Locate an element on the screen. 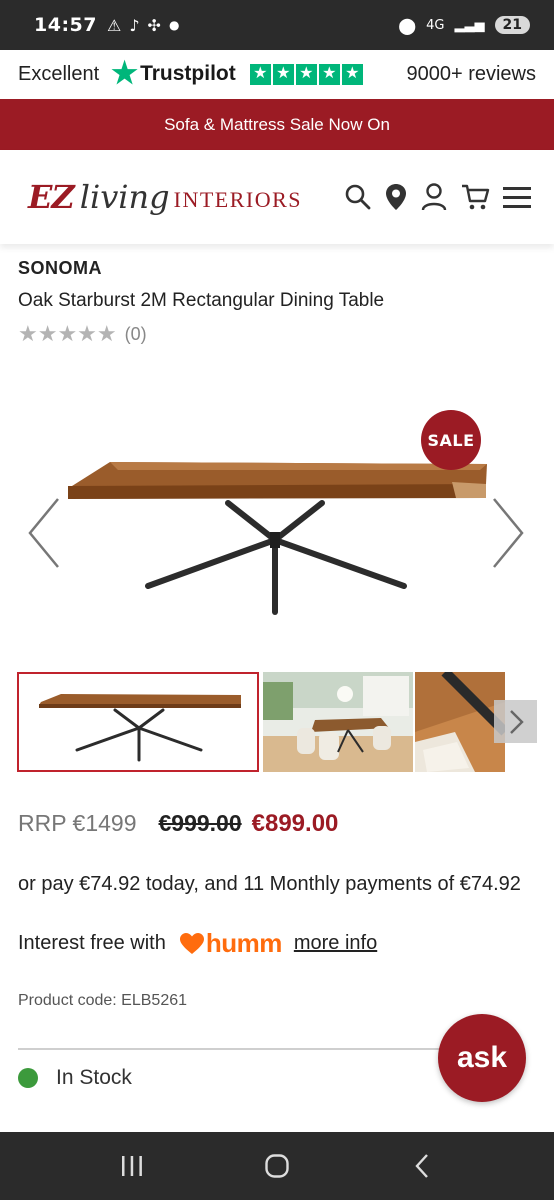 This screenshot has width=554, height=1200. recent-apps-icon is located at coordinates (132, 1166).